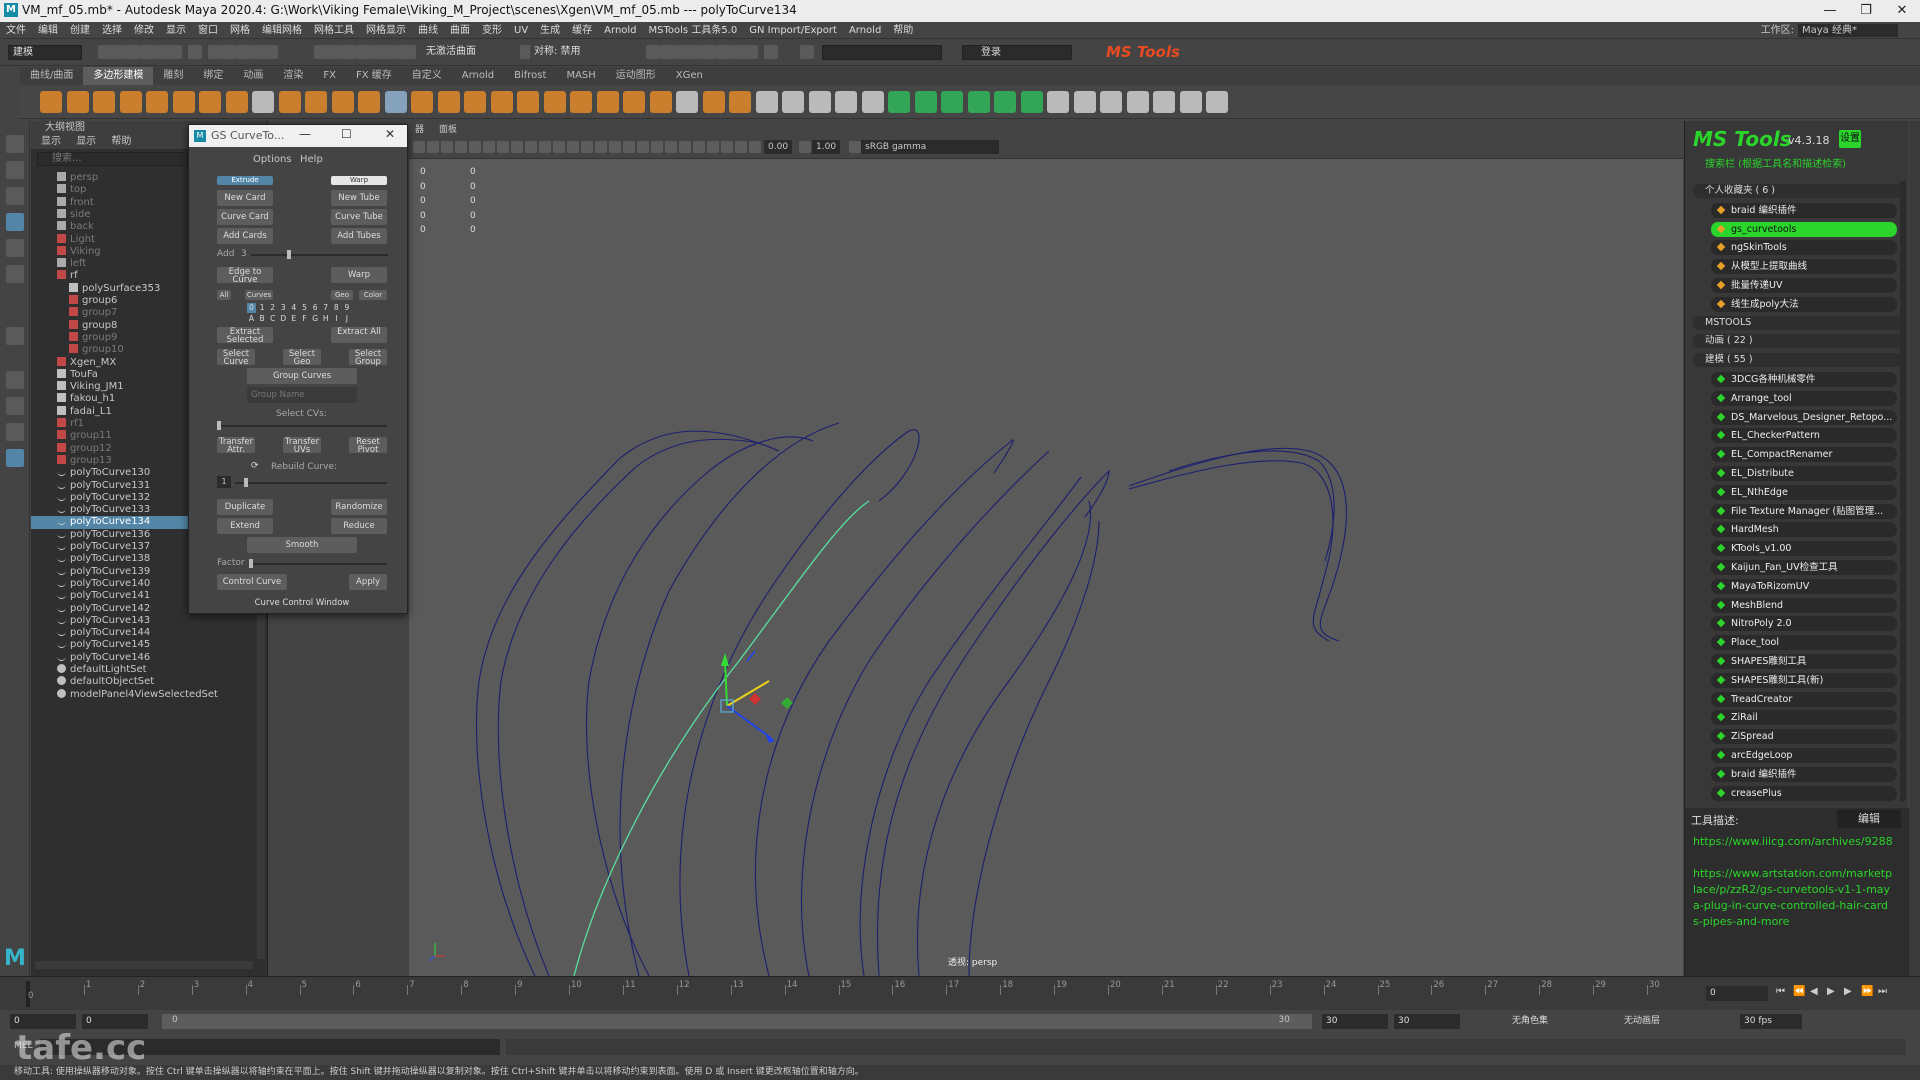 The width and height of the screenshot is (1920, 1080). Describe the element at coordinates (224, 482) in the screenshot. I see `rebuild-value-field: 1` at that location.